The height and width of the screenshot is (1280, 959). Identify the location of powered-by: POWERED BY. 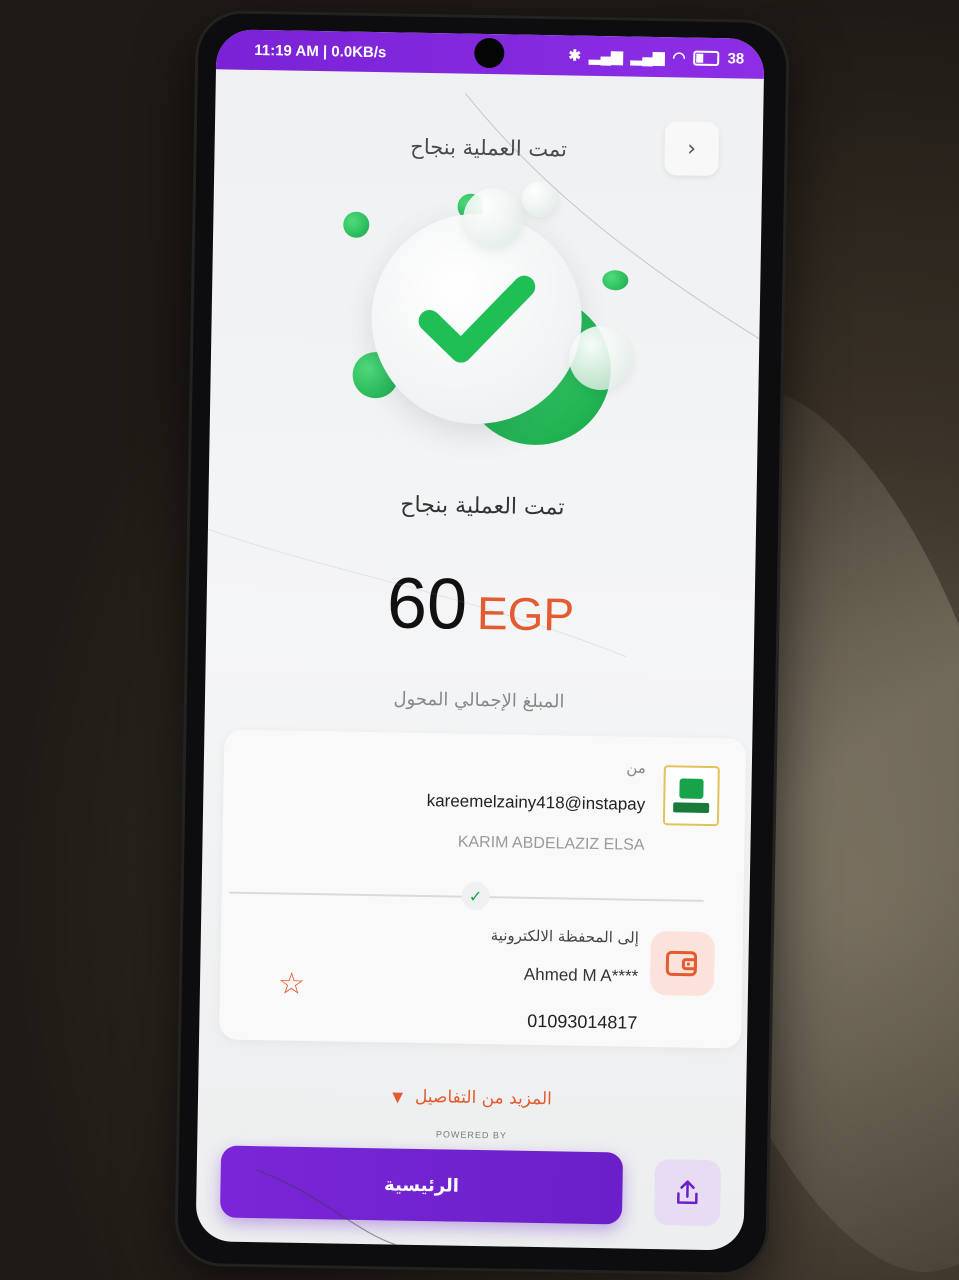
(471, 1135).